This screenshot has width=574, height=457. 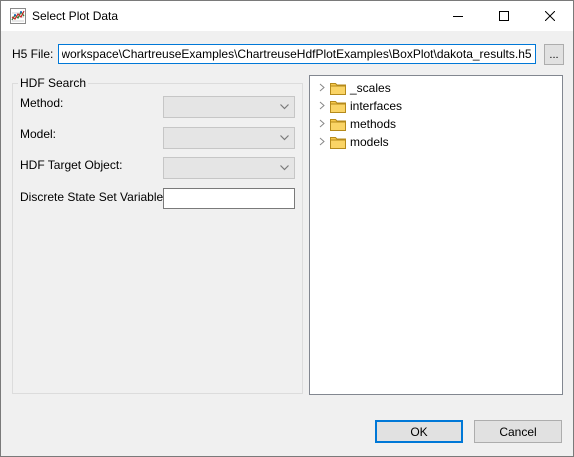 I want to click on method-dropdown, so click(x=229, y=107).